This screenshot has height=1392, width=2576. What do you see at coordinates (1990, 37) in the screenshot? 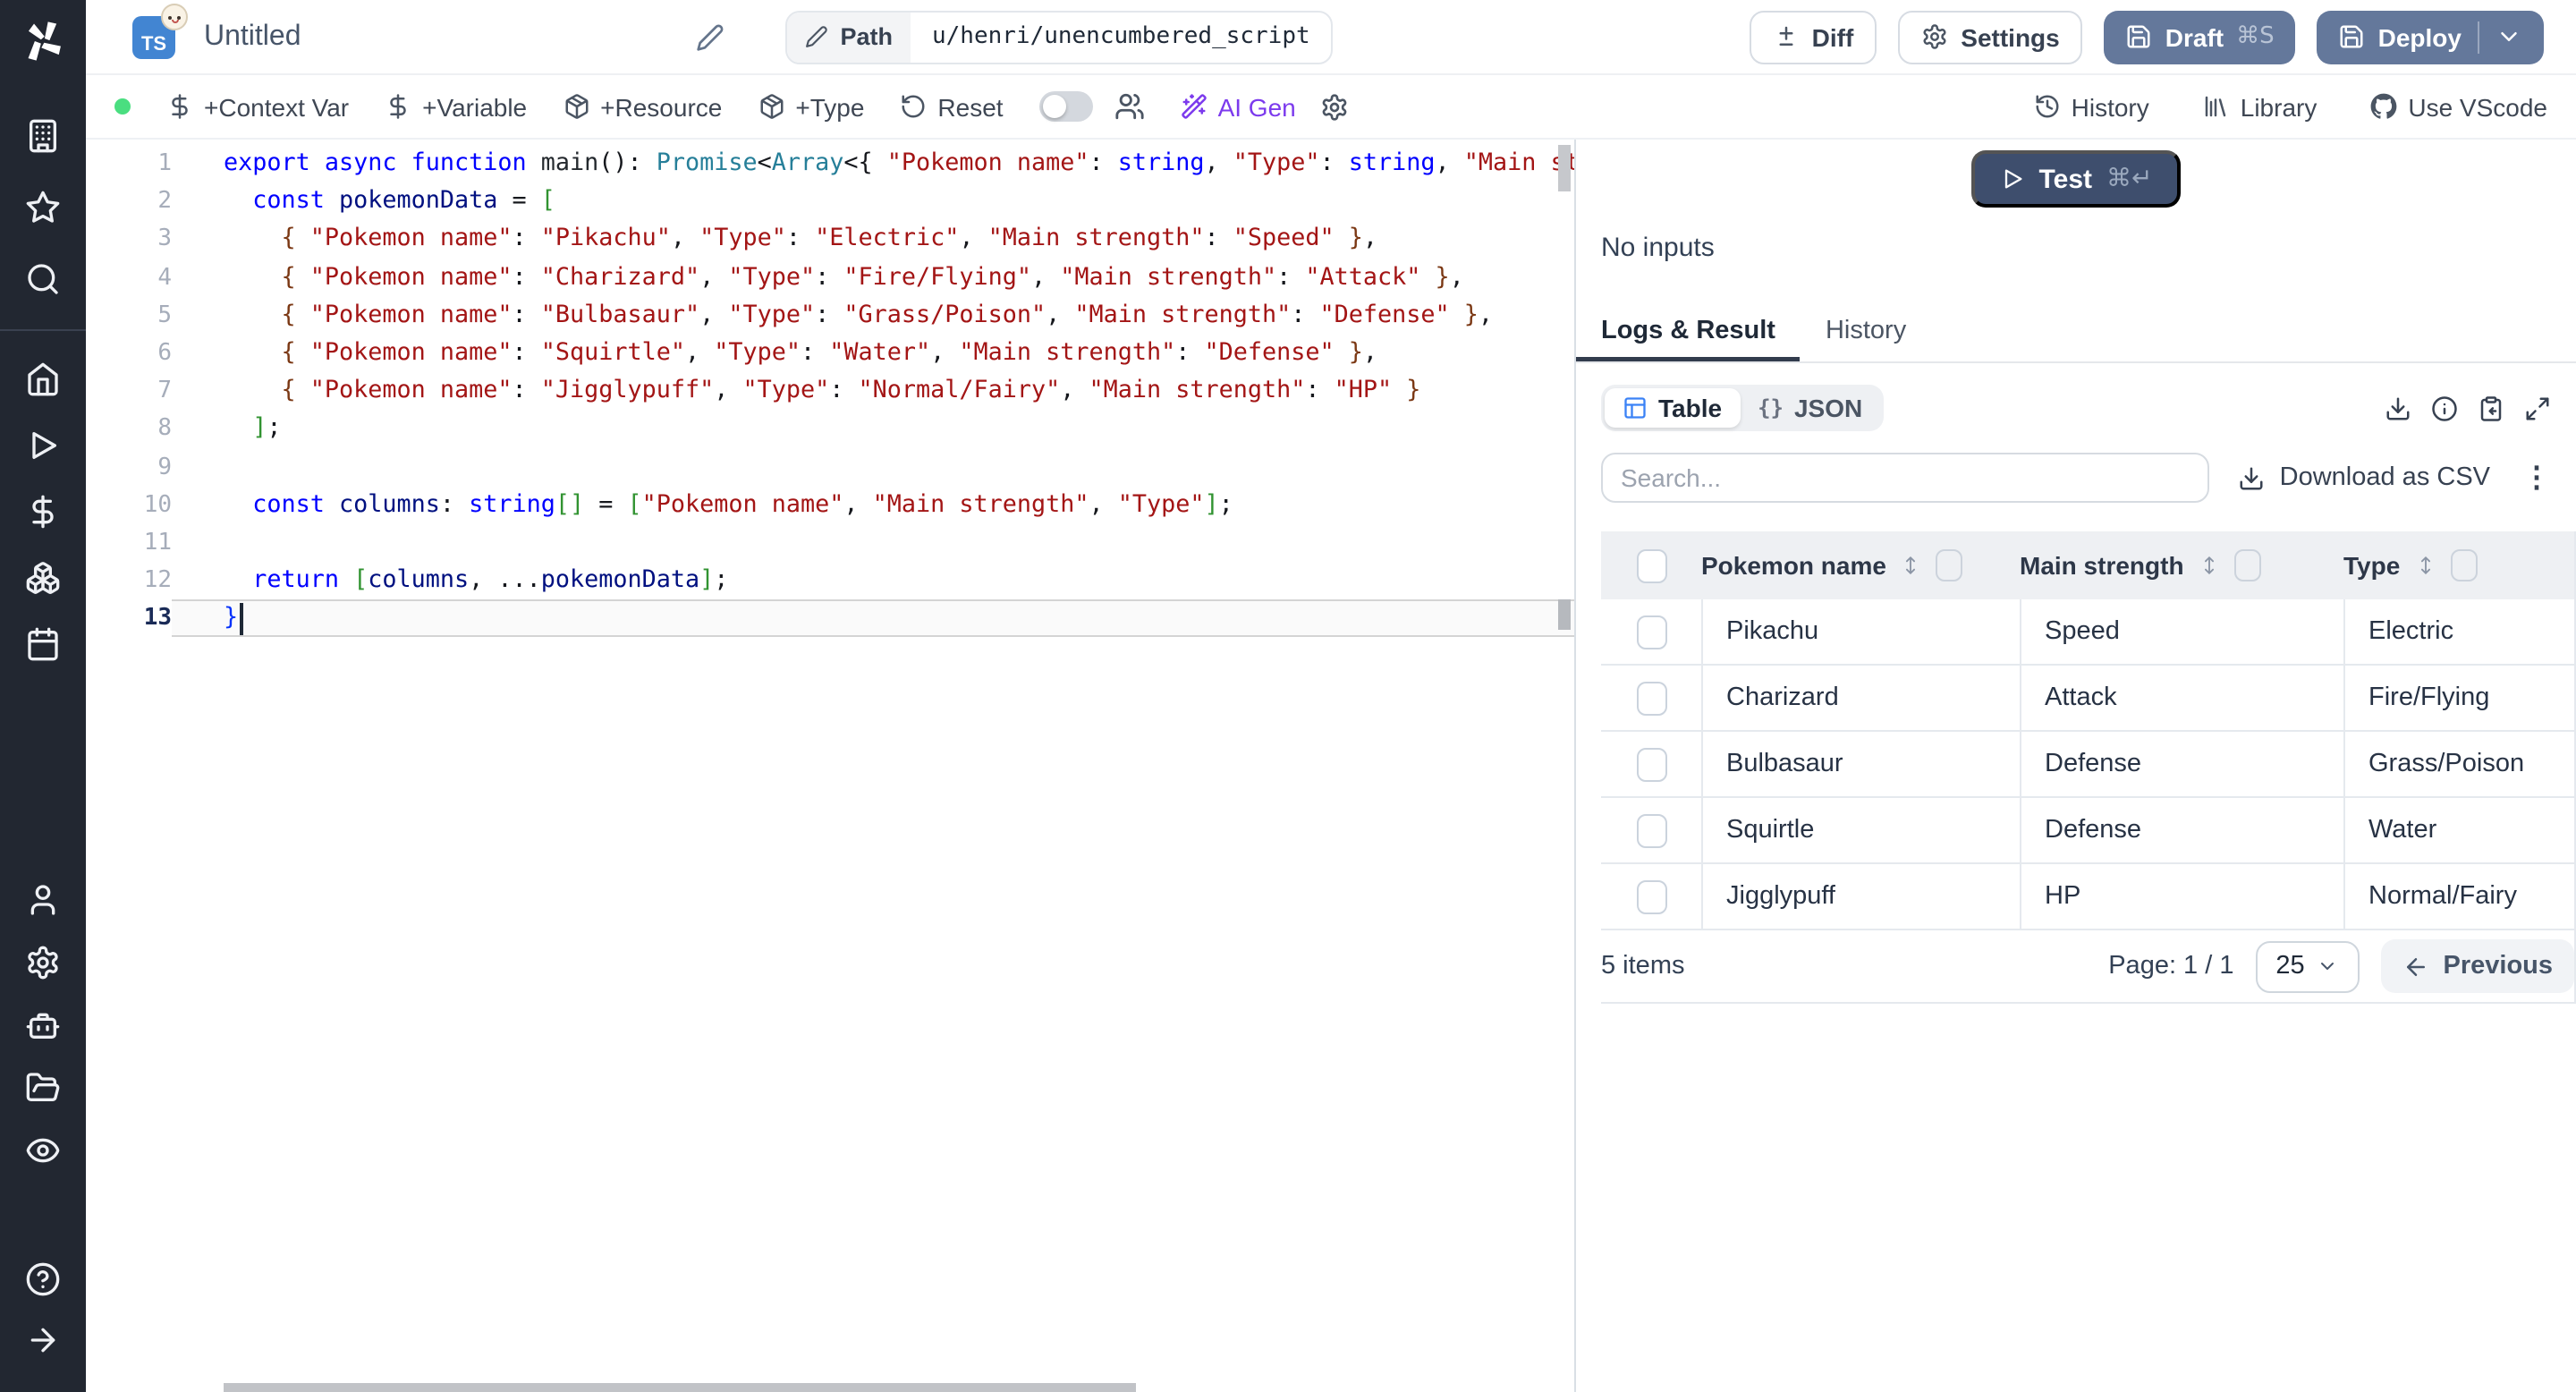
I see `settings-button: Settings` at bounding box center [1990, 37].